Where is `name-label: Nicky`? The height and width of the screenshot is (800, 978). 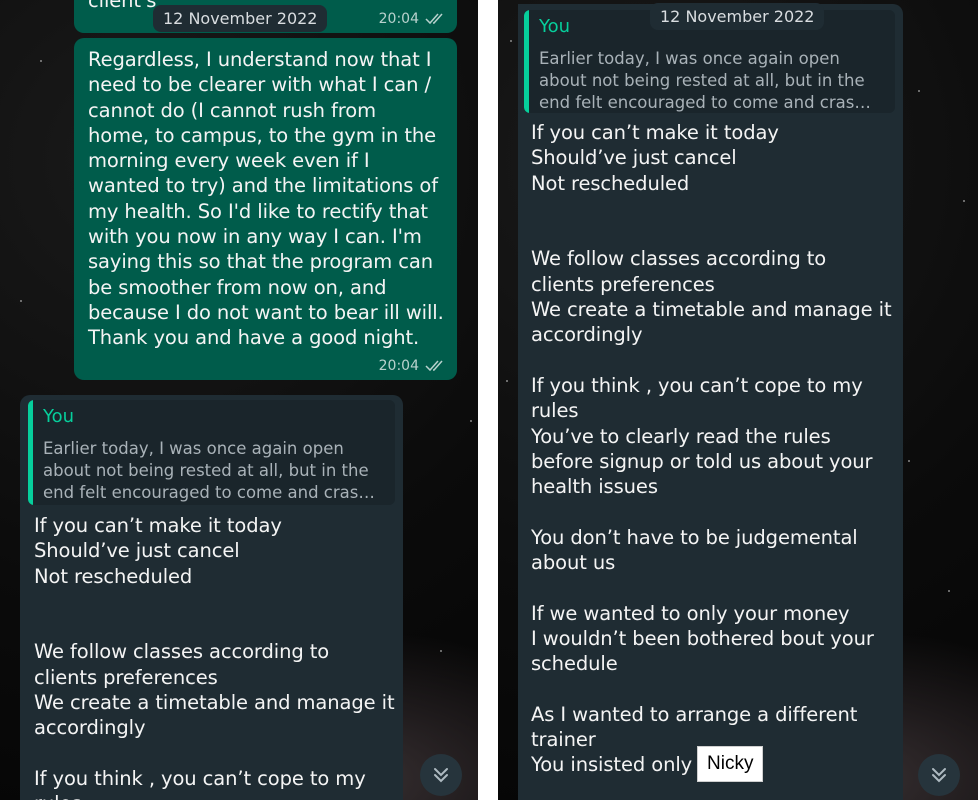
name-label: Nicky is located at coordinates (730, 764).